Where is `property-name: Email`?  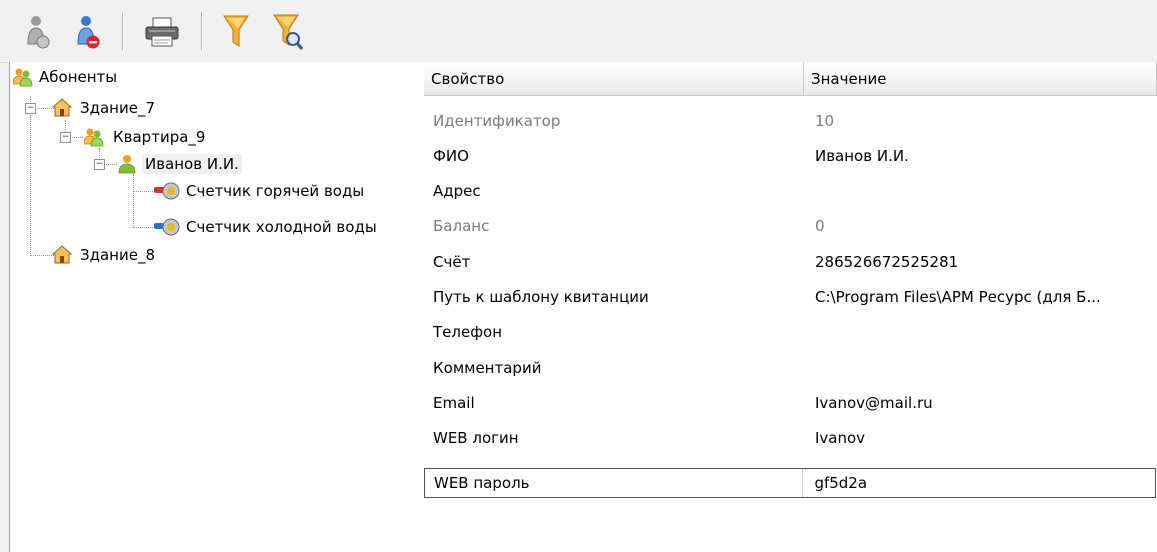 property-name: Email is located at coordinates (454, 403).